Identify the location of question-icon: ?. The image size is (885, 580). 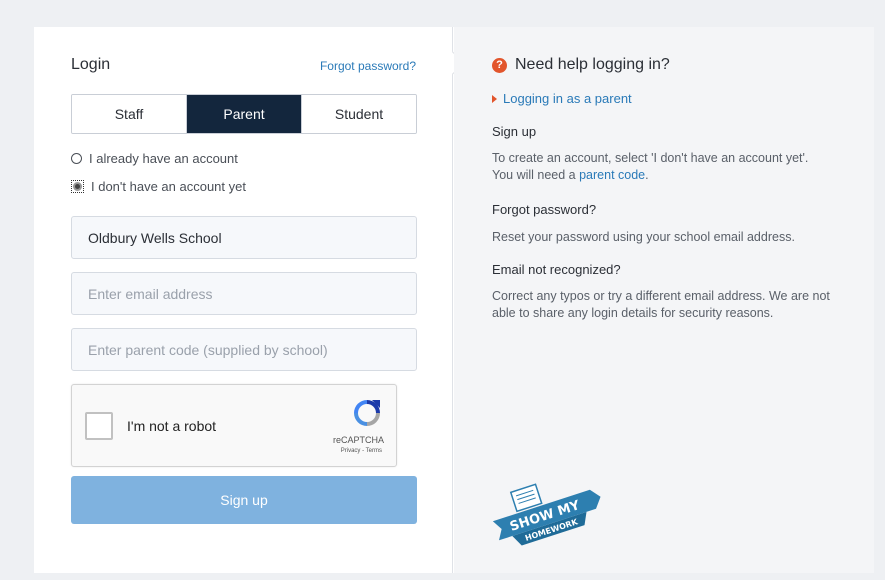
(499, 65).